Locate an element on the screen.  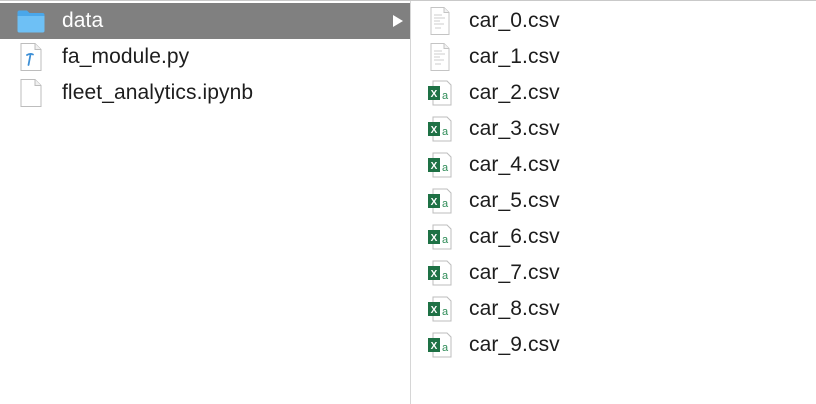
file-row-car-6: X a car_6.csv is located at coordinates (613, 237).